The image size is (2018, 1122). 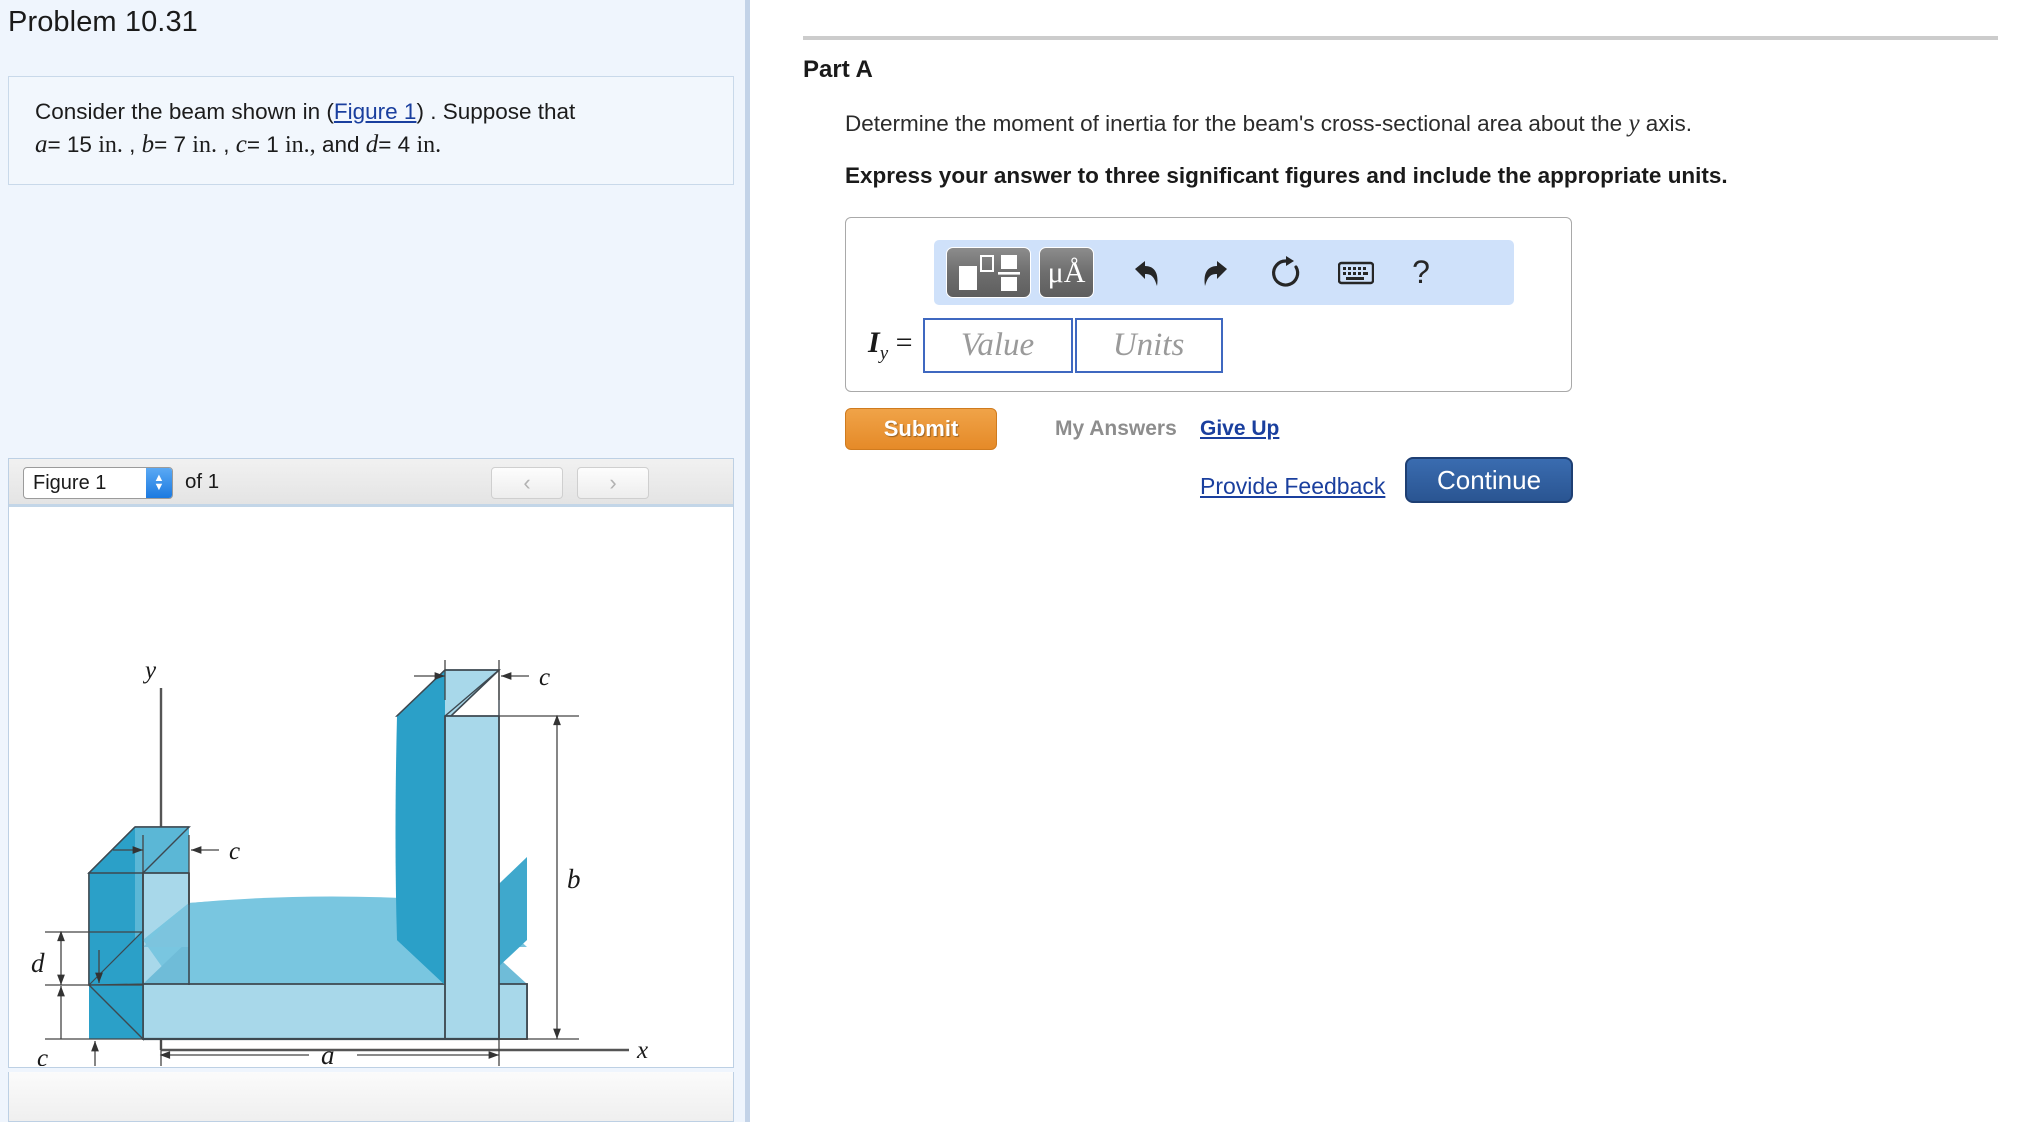 What do you see at coordinates (69, 144) in the screenshot?
I see `given-a-eq: = 15` at bounding box center [69, 144].